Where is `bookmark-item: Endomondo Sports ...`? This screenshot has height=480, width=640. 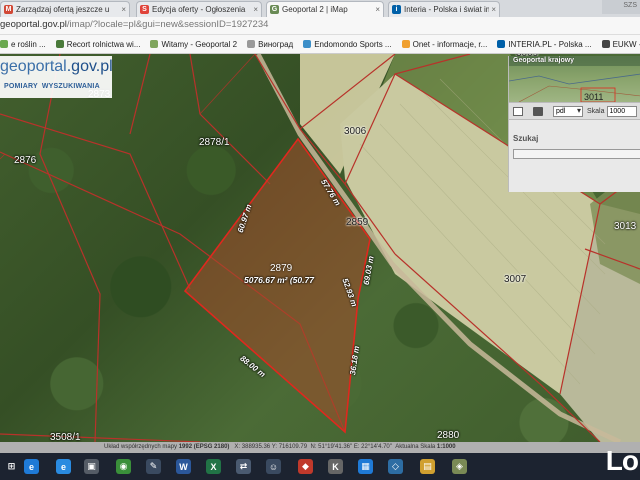 bookmark-item: Endomondo Sports ... is located at coordinates (347, 44).